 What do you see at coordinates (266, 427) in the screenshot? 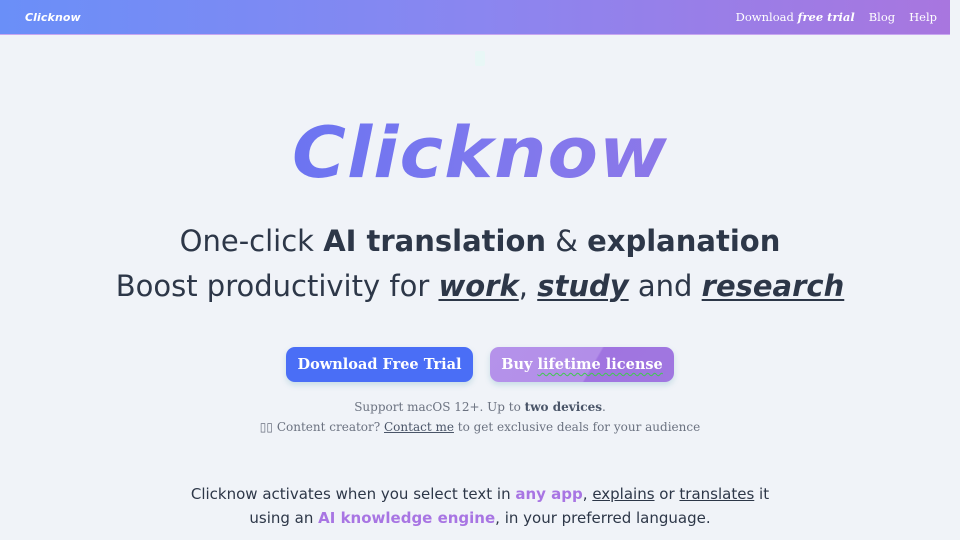
I see `creator-emoji-icon: ▯▯` at bounding box center [266, 427].